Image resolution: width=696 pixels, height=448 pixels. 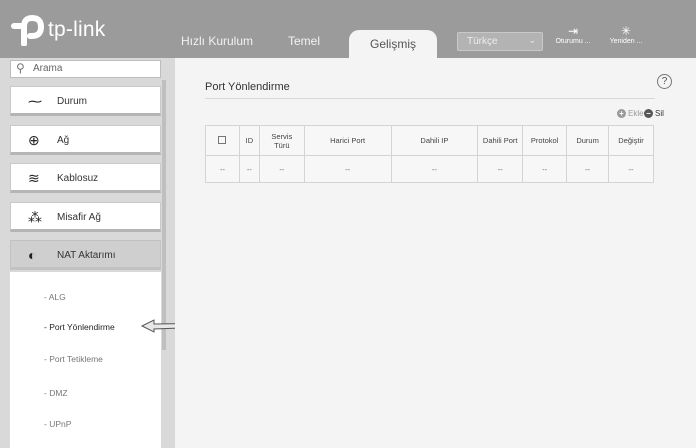 I want to click on add-label: Ekle, so click(x=636, y=113).